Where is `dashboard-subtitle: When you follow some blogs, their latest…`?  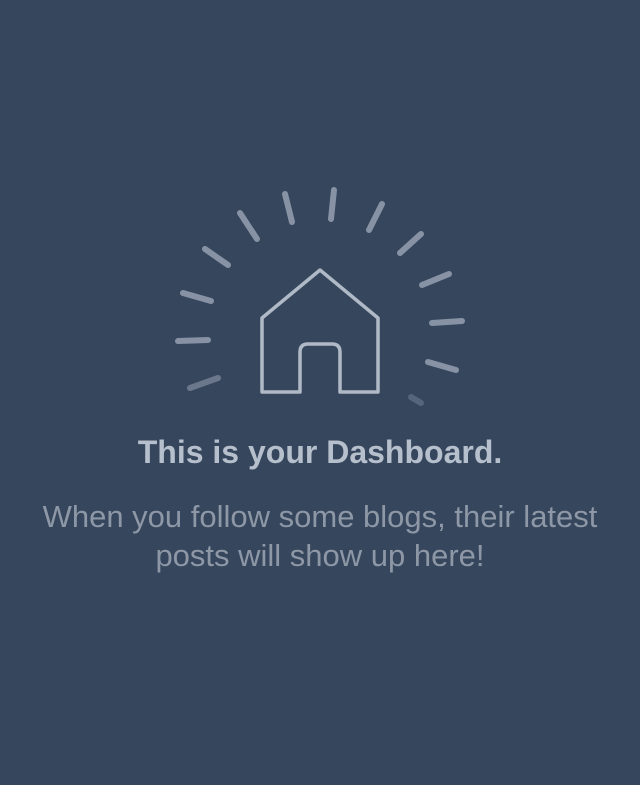
dashboard-subtitle: When you follow some blogs, their latest… is located at coordinates (320, 536).